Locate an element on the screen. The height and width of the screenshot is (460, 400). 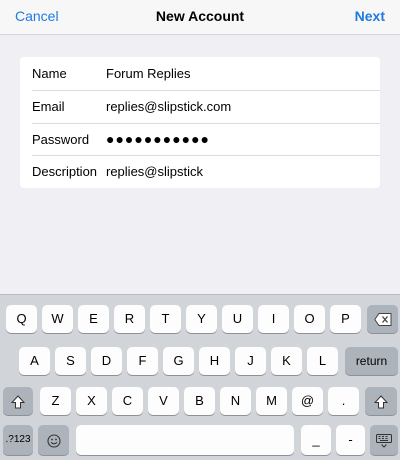
key-b: B is located at coordinates (199, 401).